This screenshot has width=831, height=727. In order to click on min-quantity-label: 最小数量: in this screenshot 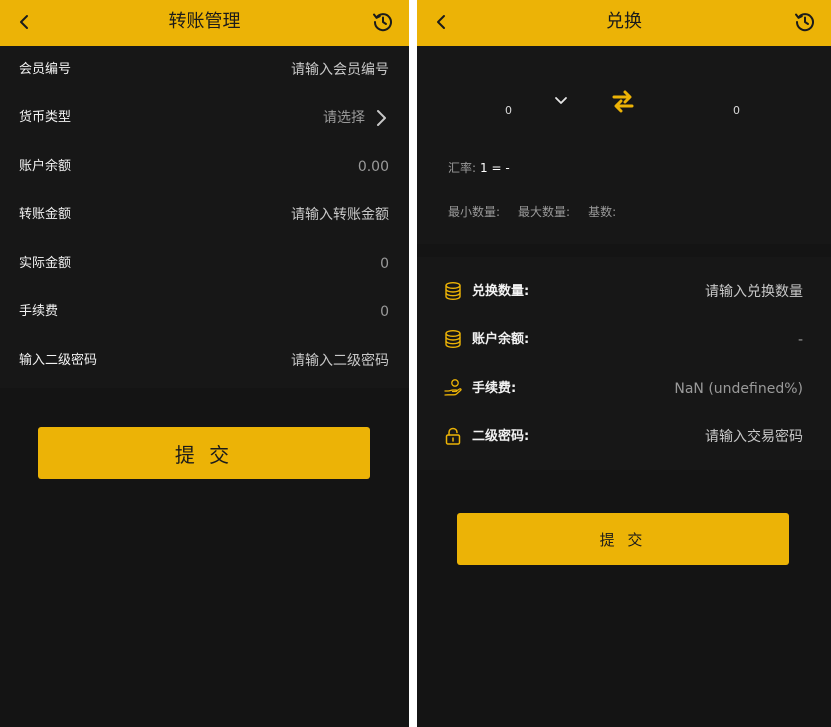, I will do `click(474, 212)`.